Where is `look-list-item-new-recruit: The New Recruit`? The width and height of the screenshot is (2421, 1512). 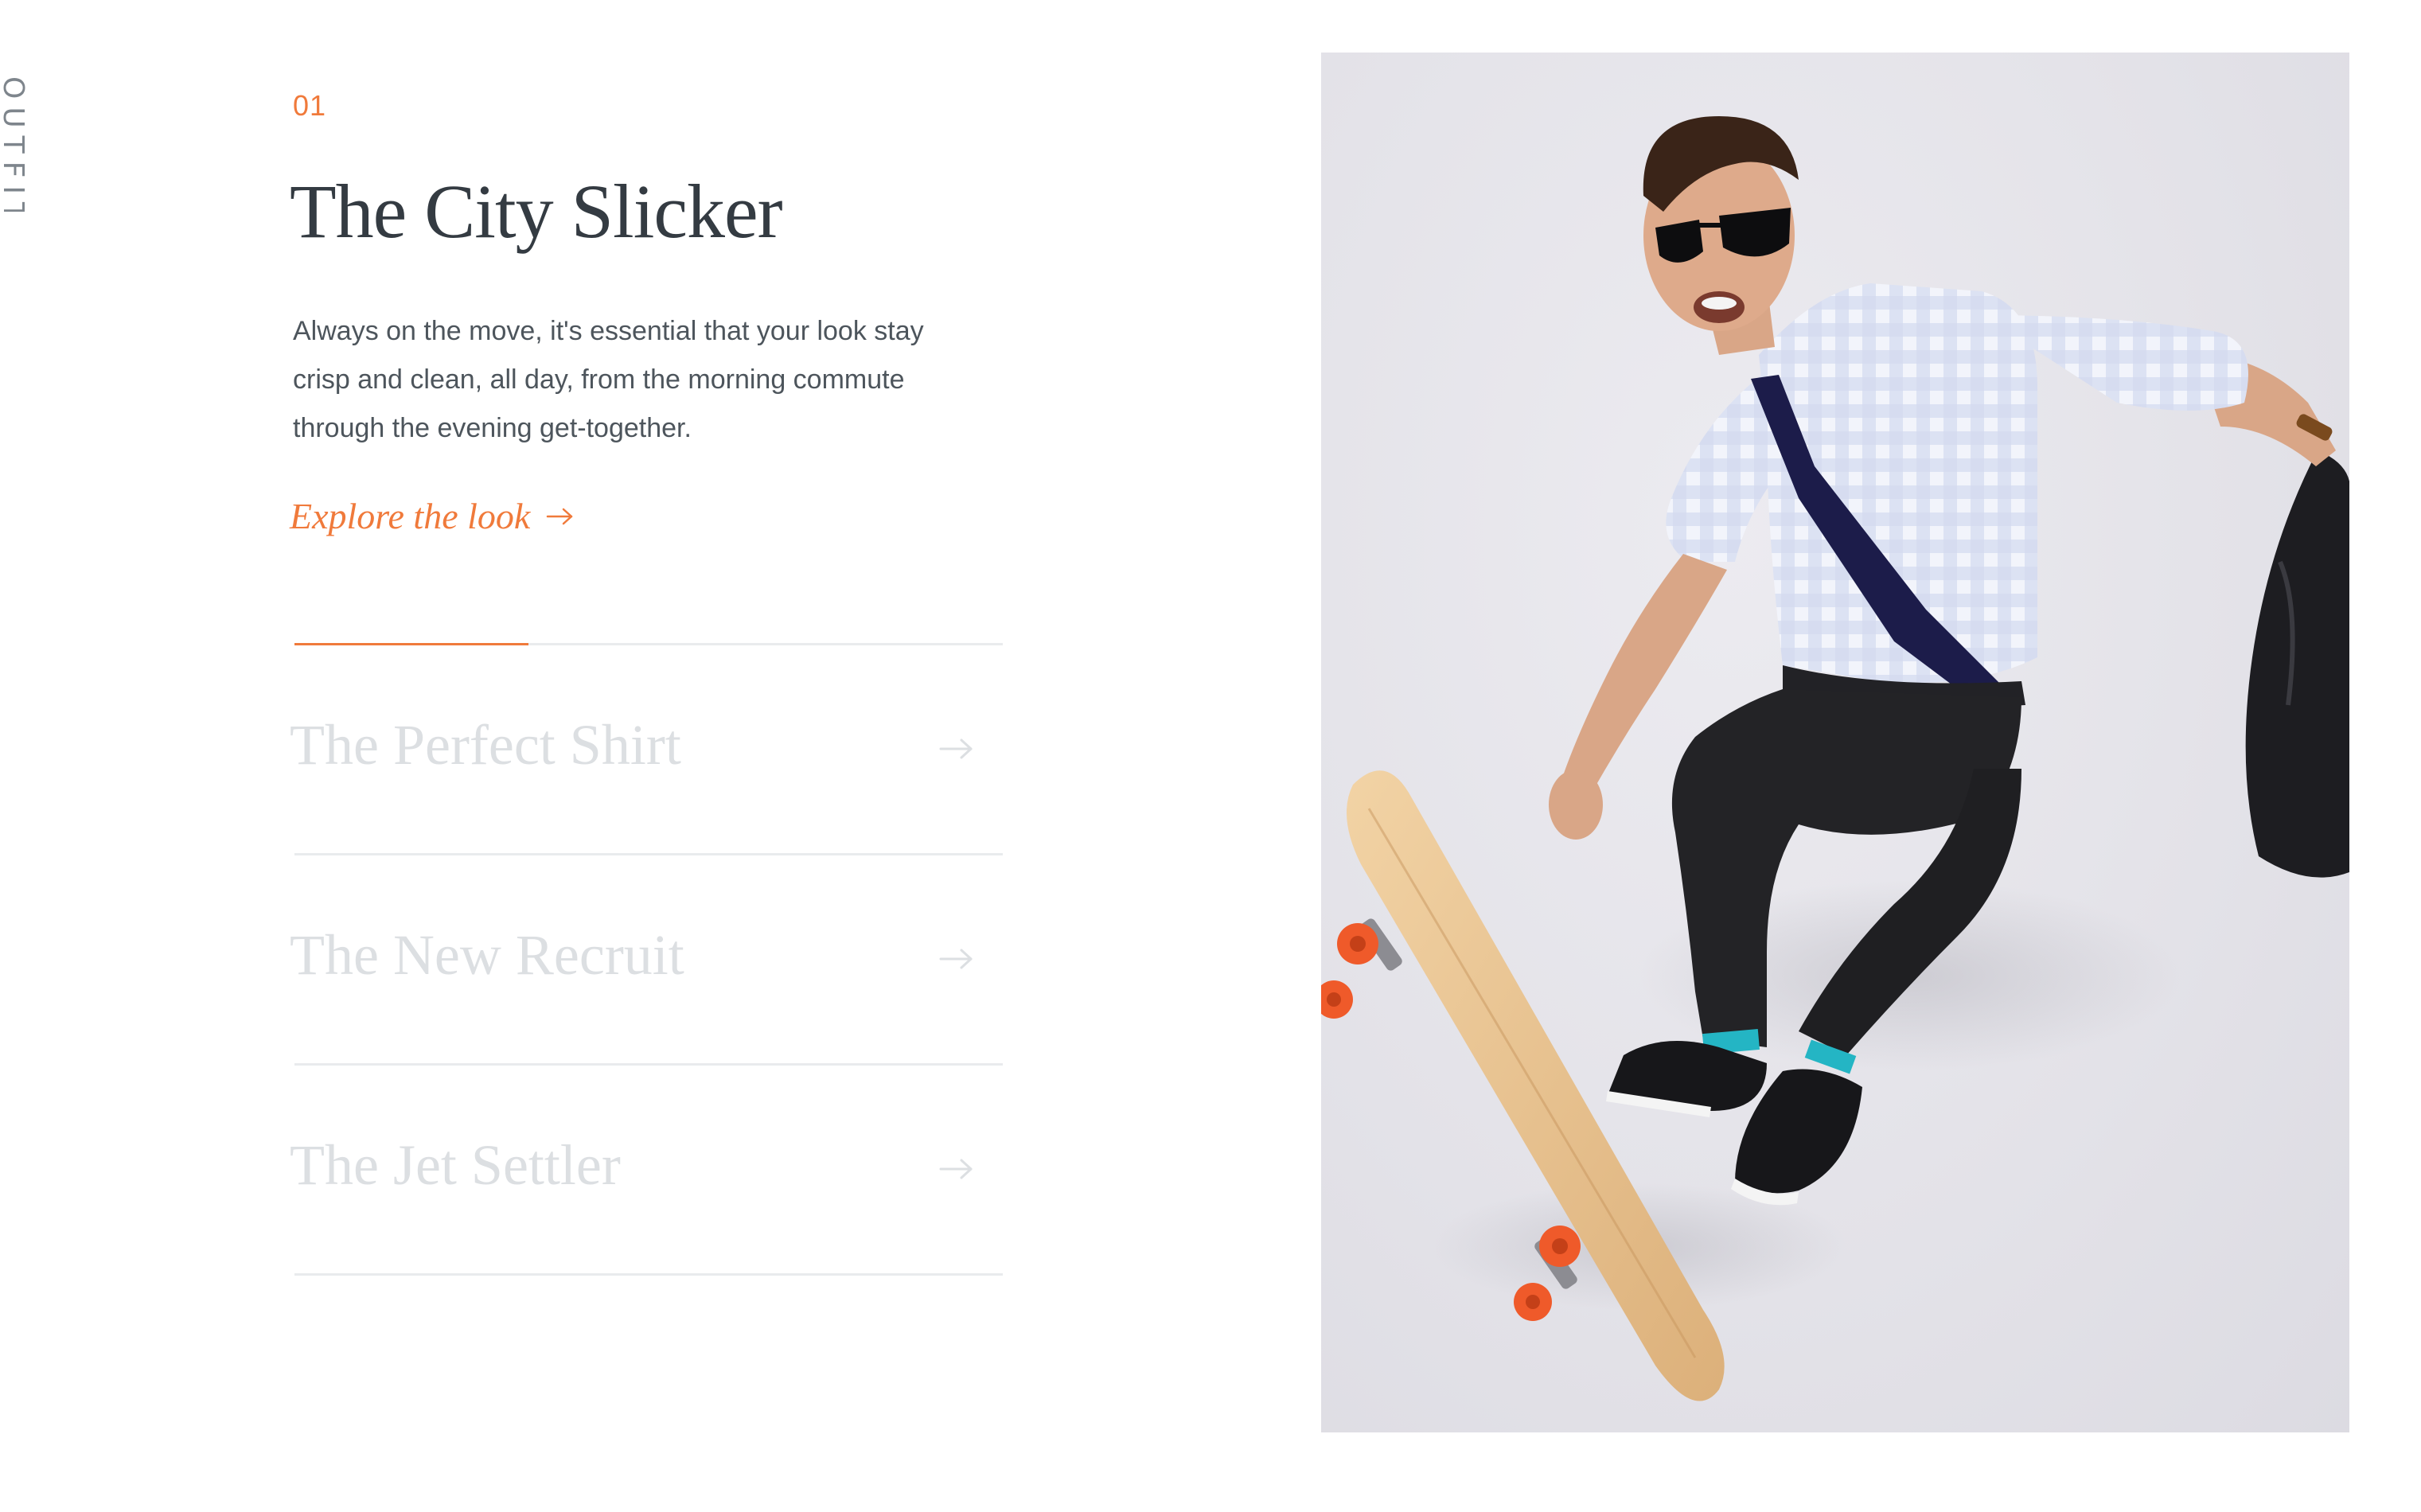 look-list-item-new-recruit: The New Recruit is located at coordinates (646, 960).